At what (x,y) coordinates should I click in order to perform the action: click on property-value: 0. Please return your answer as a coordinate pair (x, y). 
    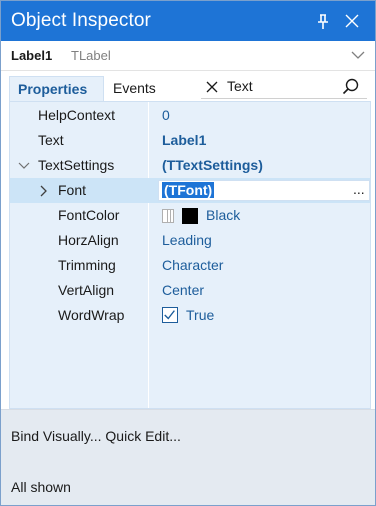
    Looking at the image, I should click on (166, 115).